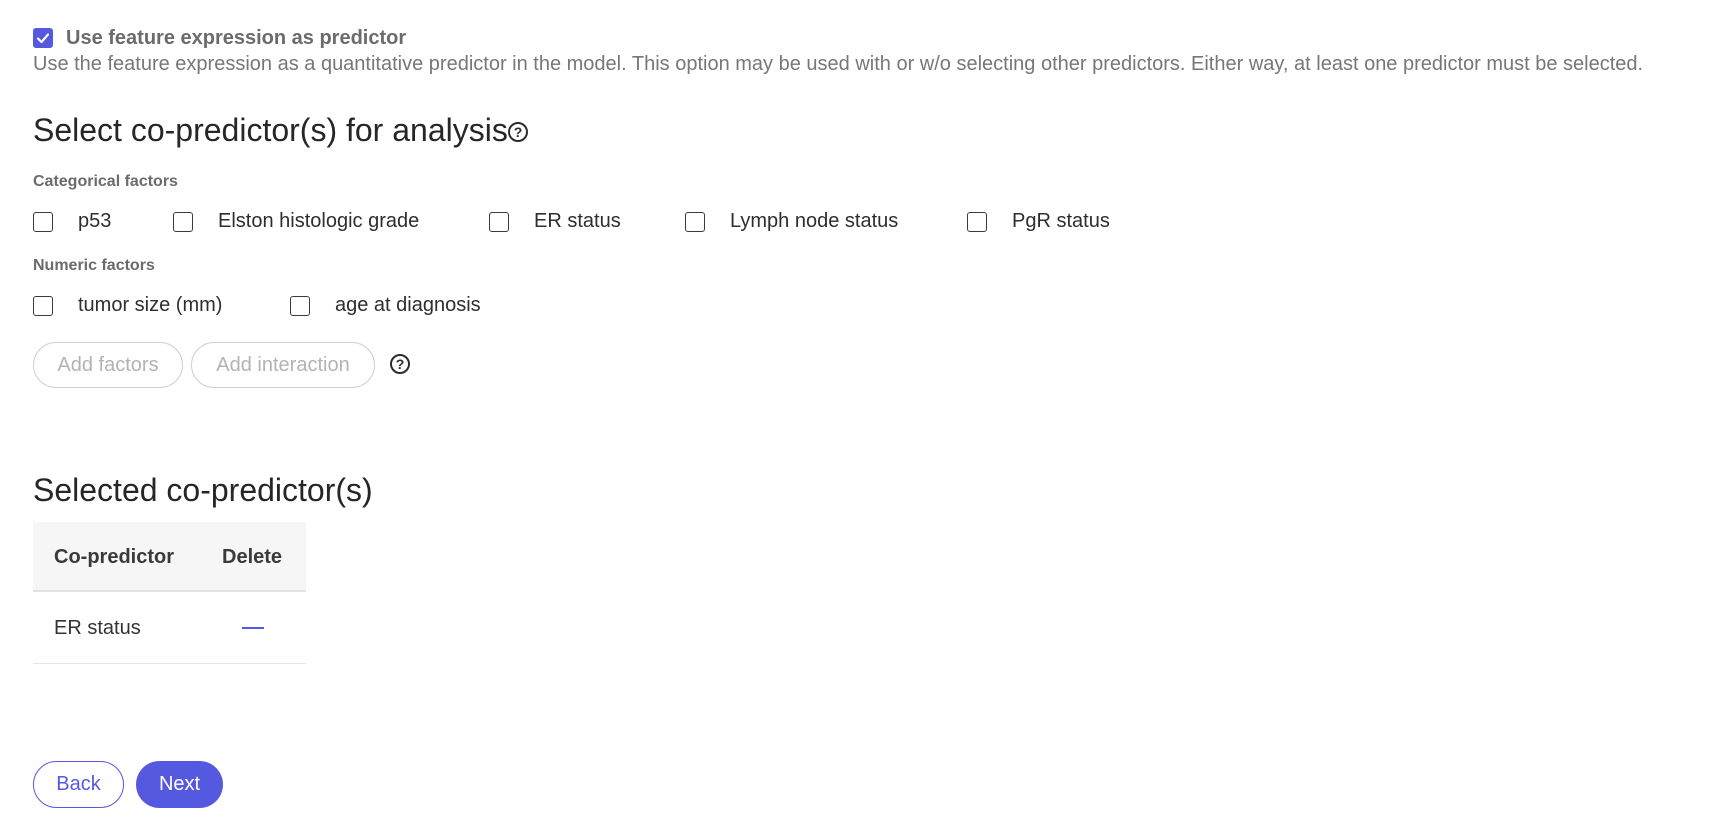 Image resolution: width=1728 pixels, height=820 pixels. Describe the element at coordinates (270, 130) in the screenshot. I see `co-predictor-section-title: Select co-predictor(s) for analysis` at that location.